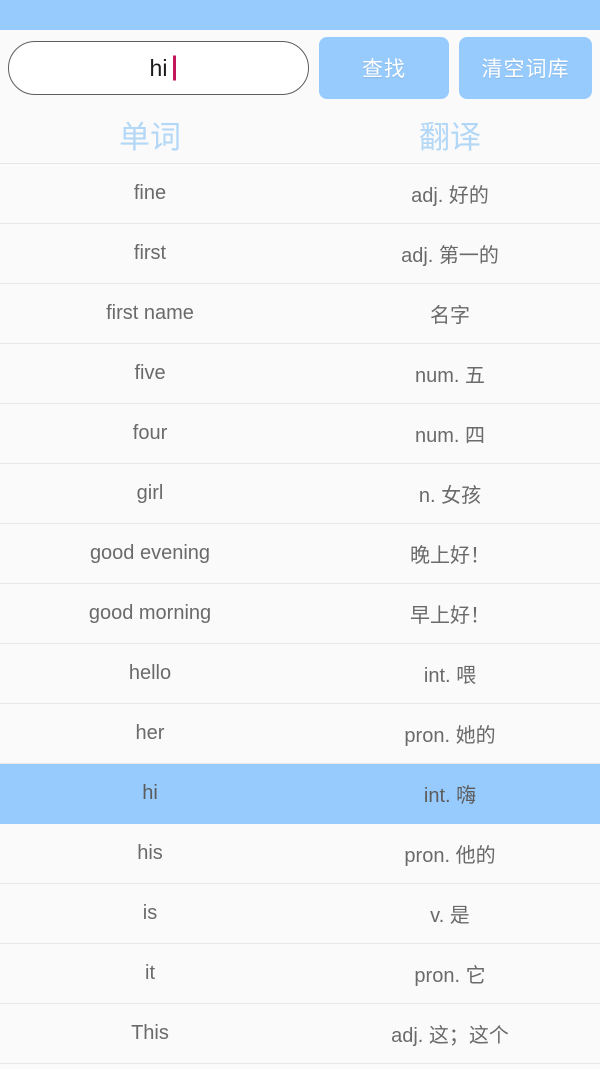 The height and width of the screenshot is (1069, 600). Describe the element at coordinates (450, 916) in the screenshot. I see `cell-translation: v. 是` at that location.